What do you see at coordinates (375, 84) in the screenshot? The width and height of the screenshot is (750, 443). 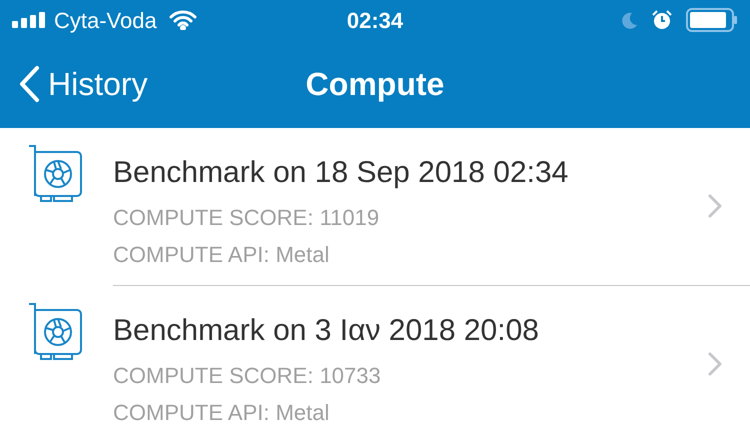 I see `page-title: Compute` at bounding box center [375, 84].